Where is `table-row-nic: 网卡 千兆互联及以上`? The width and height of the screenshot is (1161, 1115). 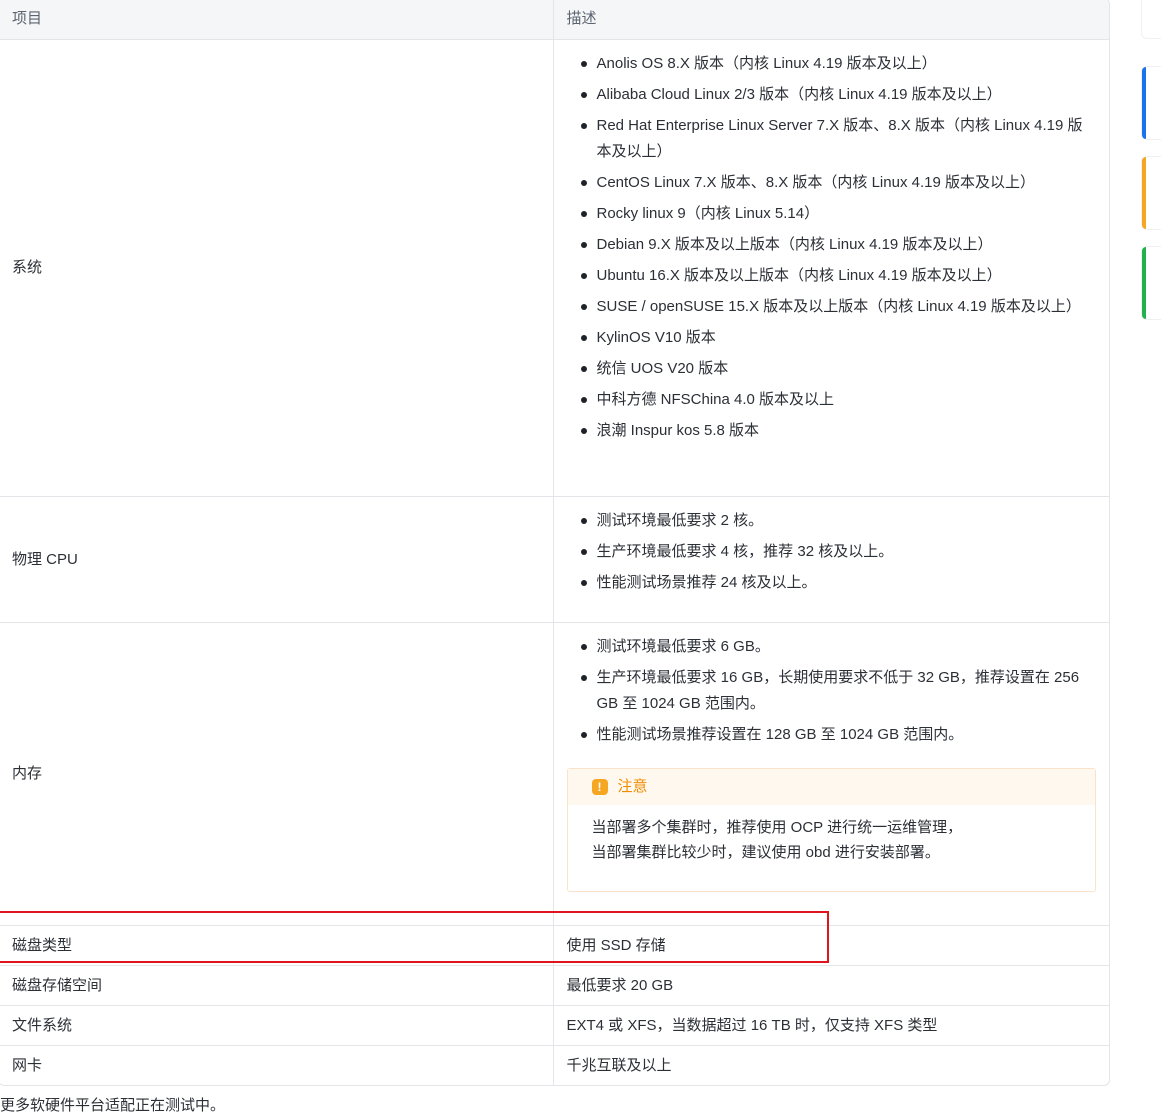 table-row-nic: 网卡 千兆互联及以上 is located at coordinates (554, 1065).